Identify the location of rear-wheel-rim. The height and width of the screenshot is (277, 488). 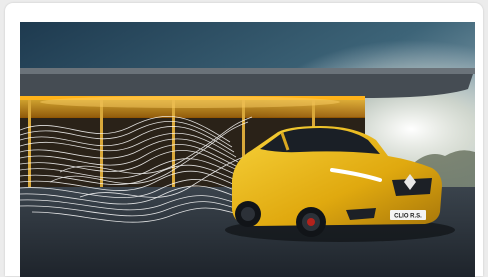
(248, 214).